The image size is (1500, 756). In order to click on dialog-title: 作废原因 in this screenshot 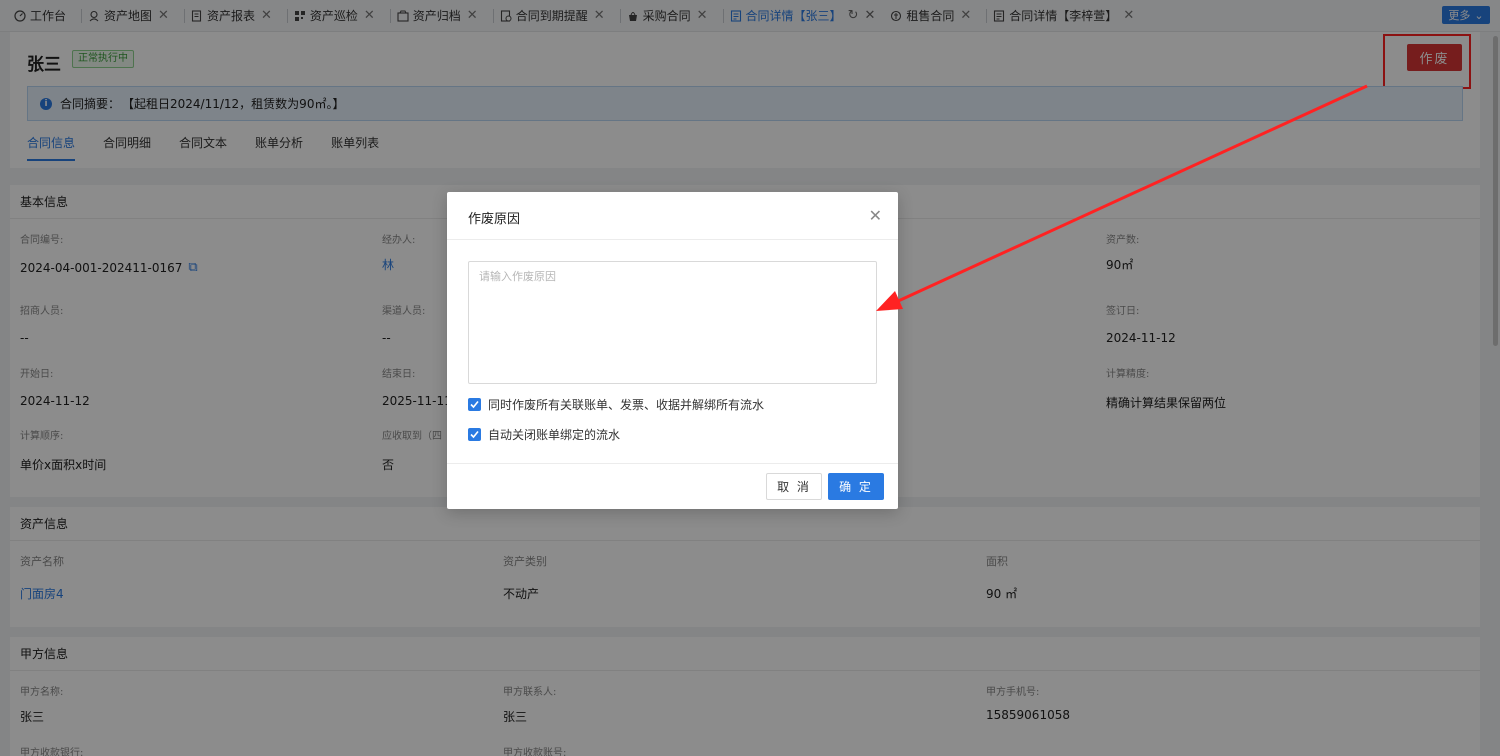, I will do `click(494, 219)`.